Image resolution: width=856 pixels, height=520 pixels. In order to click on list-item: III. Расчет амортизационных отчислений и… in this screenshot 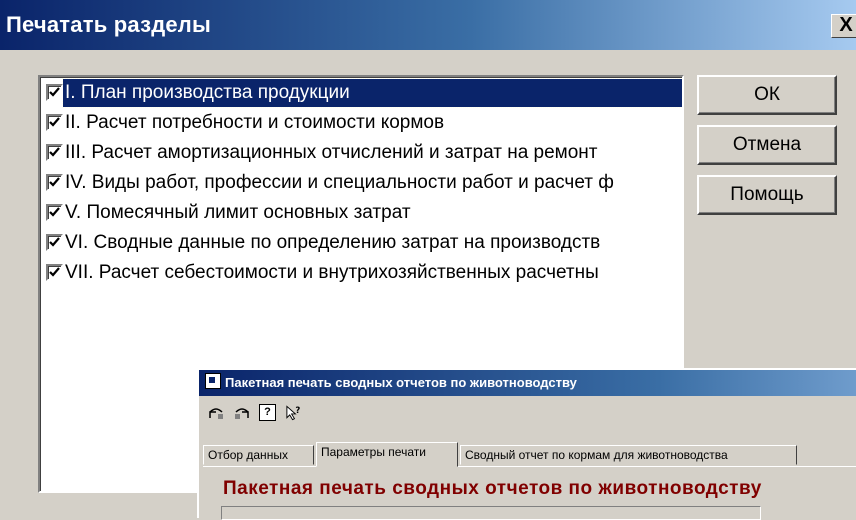, I will do `click(364, 153)`.